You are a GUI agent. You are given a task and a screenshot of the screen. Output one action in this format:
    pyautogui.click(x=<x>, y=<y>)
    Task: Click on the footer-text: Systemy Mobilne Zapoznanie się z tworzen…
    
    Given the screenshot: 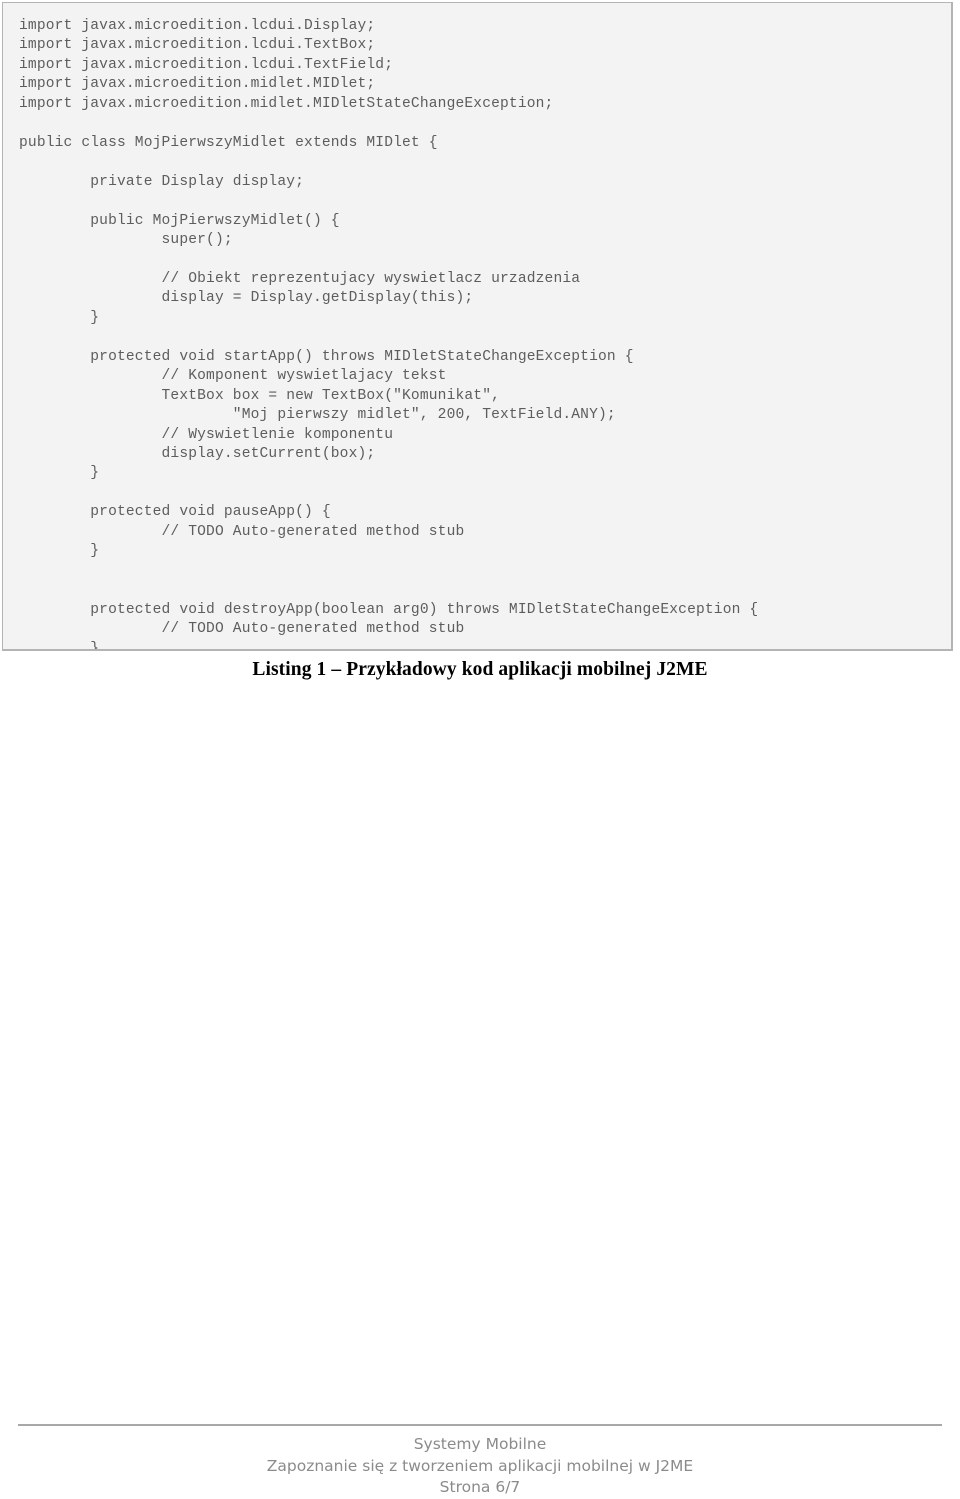 What is the action you would take?
    pyautogui.click(x=480, y=1466)
    